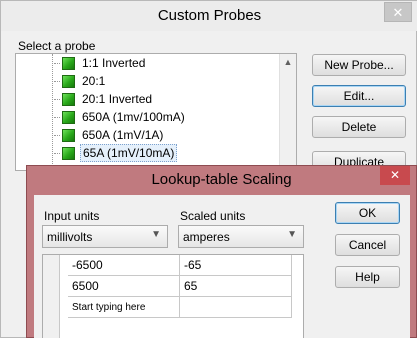  I want to click on tree-connector, so click(52, 112).